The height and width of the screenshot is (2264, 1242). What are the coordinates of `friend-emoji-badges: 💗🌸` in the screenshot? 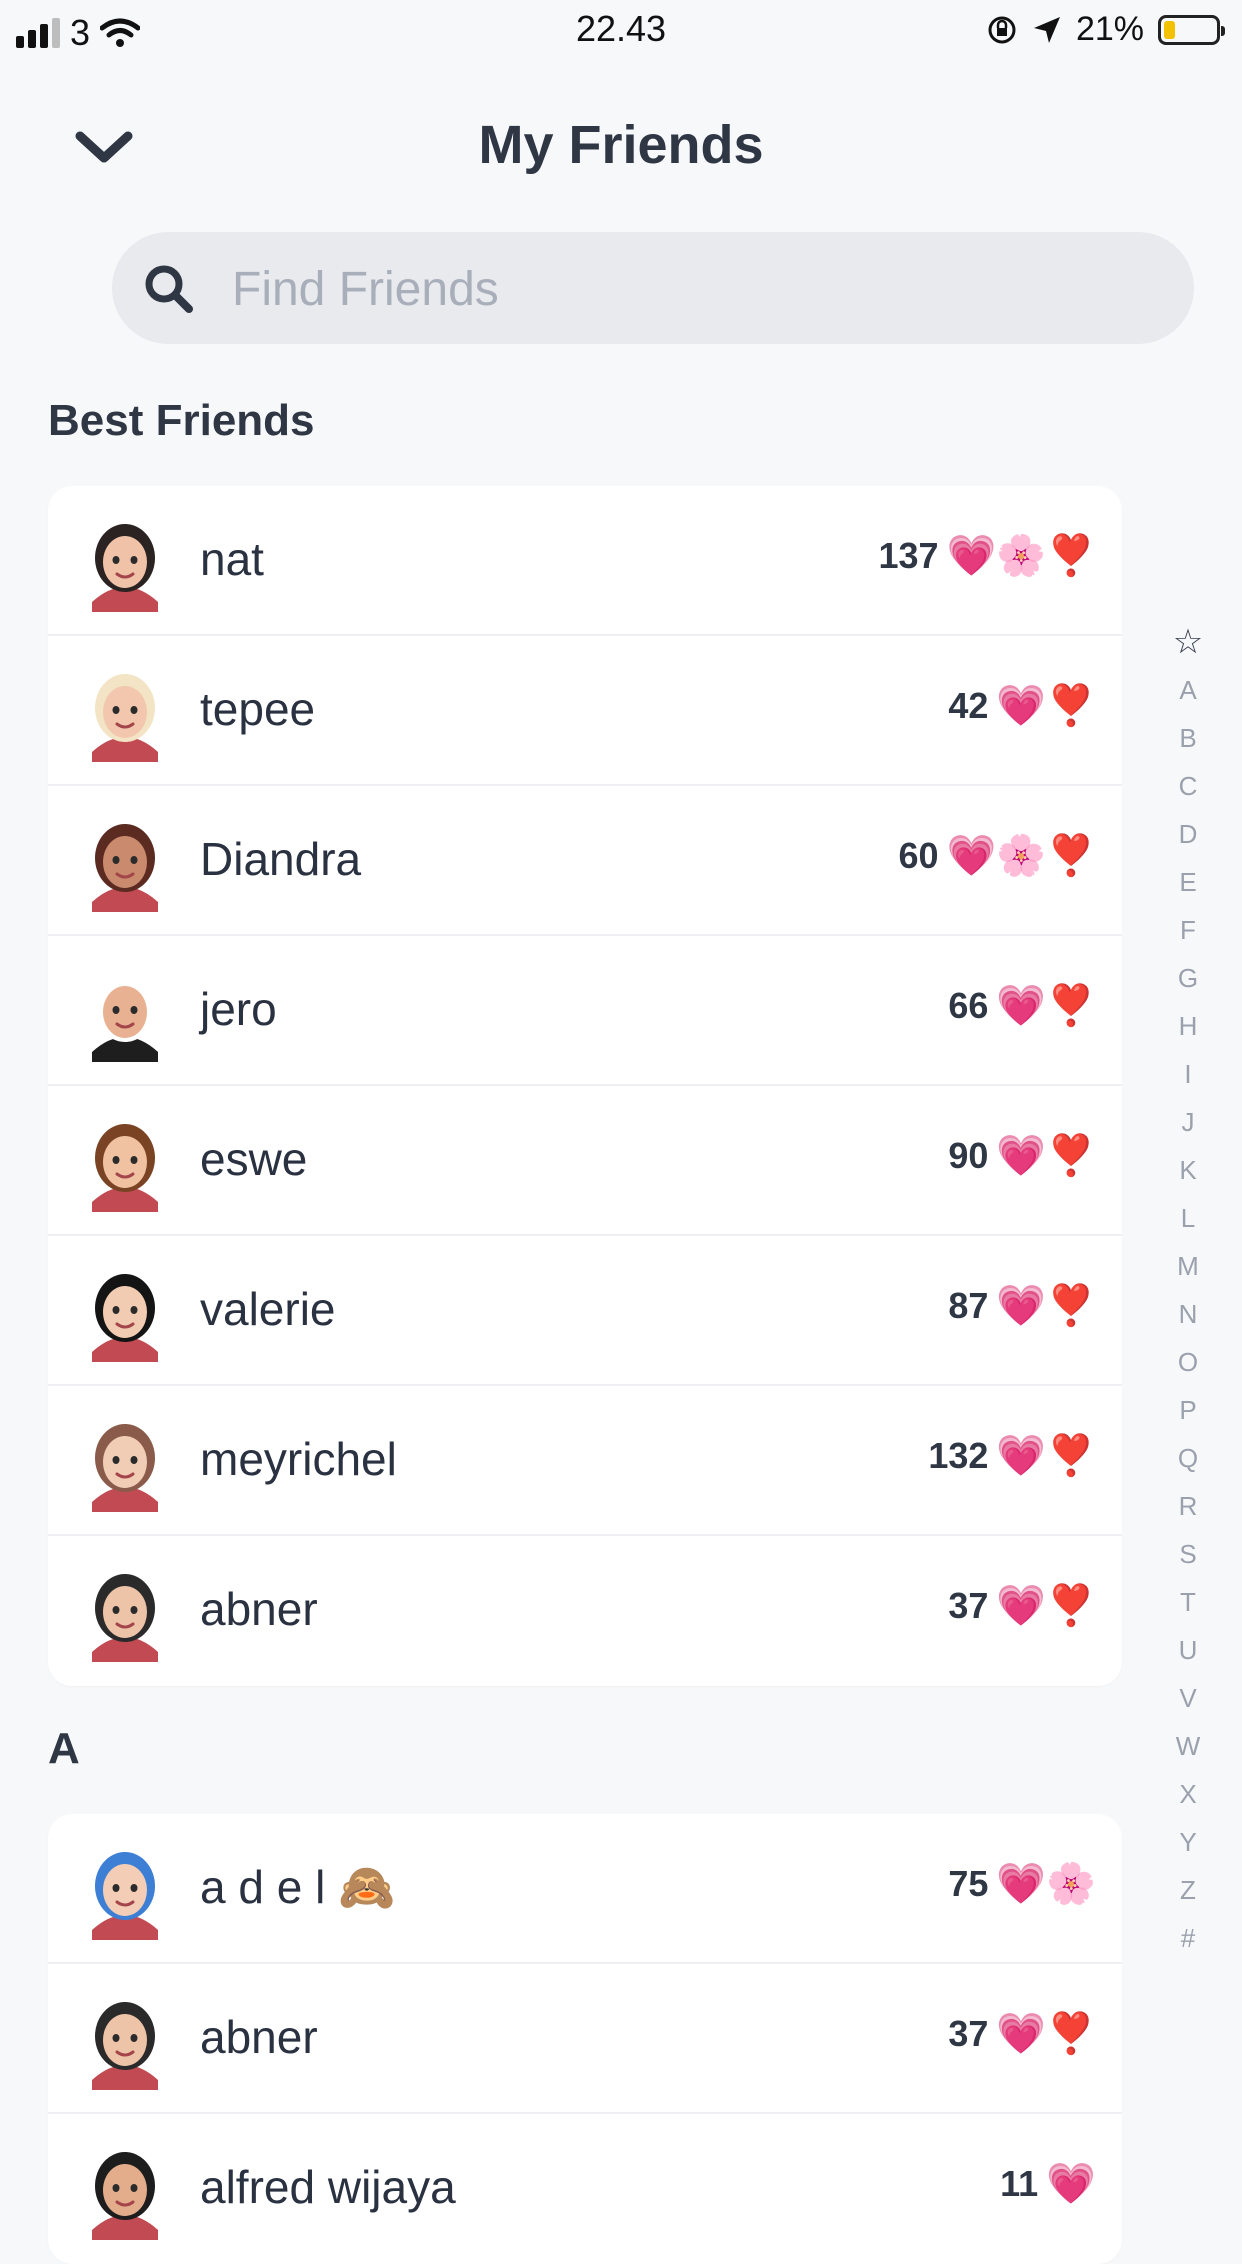 It's located at (1046, 1884).